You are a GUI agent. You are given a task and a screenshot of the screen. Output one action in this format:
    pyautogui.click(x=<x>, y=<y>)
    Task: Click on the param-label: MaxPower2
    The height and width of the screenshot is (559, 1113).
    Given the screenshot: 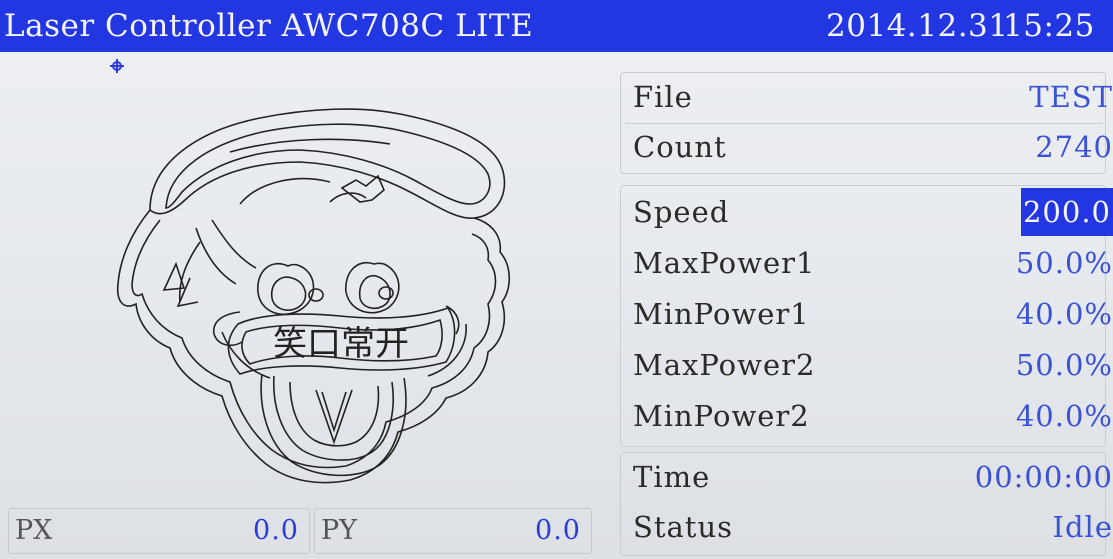 What is the action you would take?
    pyautogui.click(x=724, y=365)
    